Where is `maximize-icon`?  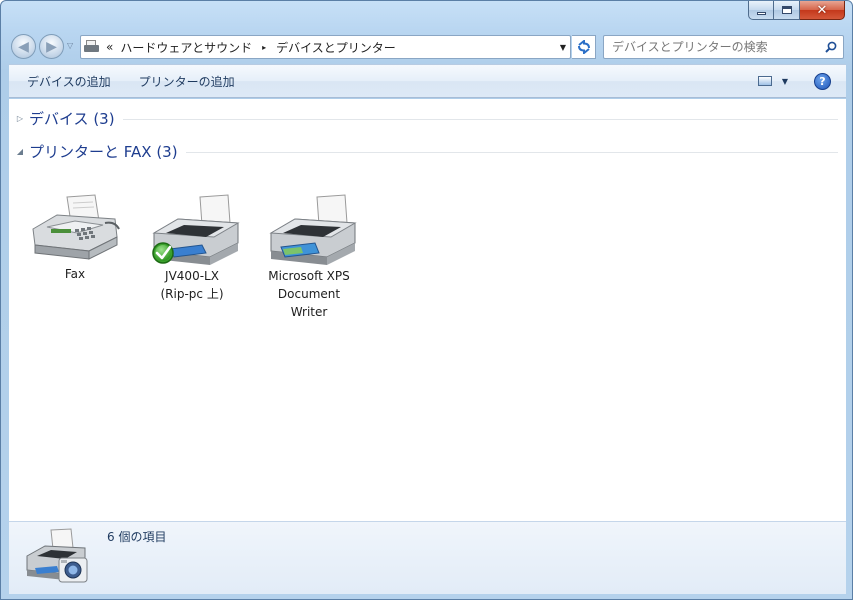 maximize-icon is located at coordinates (786, 10).